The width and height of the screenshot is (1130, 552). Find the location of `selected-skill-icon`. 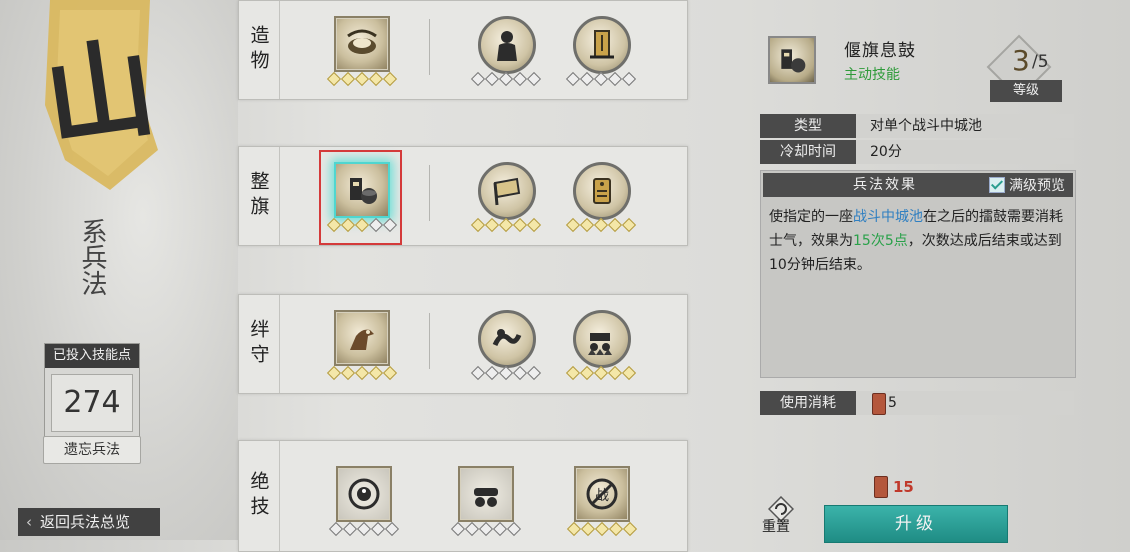

selected-skill-icon is located at coordinates (792, 60).